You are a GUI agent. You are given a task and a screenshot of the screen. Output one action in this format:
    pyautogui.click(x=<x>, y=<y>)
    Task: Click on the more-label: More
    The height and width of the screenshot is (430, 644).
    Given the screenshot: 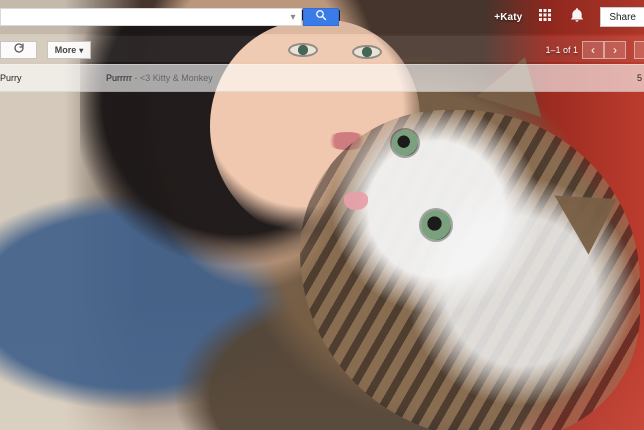 What is the action you would take?
    pyautogui.click(x=65, y=50)
    